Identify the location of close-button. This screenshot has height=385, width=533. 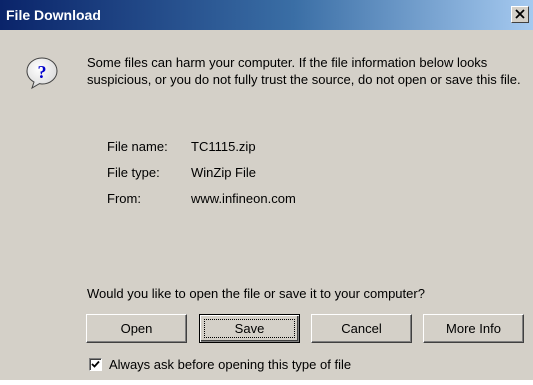
(520, 14).